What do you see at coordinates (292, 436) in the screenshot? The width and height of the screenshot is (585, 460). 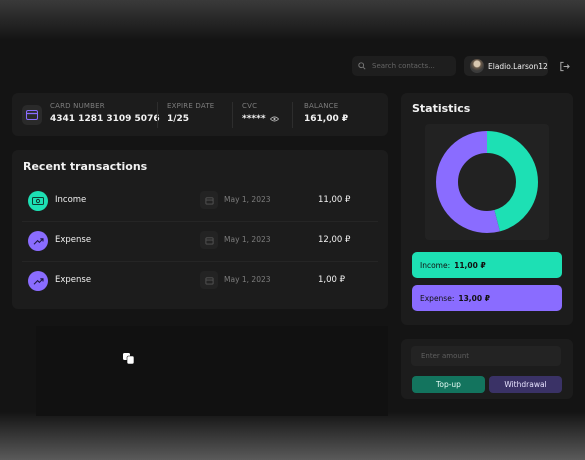 I see `bottom-shadow` at bounding box center [292, 436].